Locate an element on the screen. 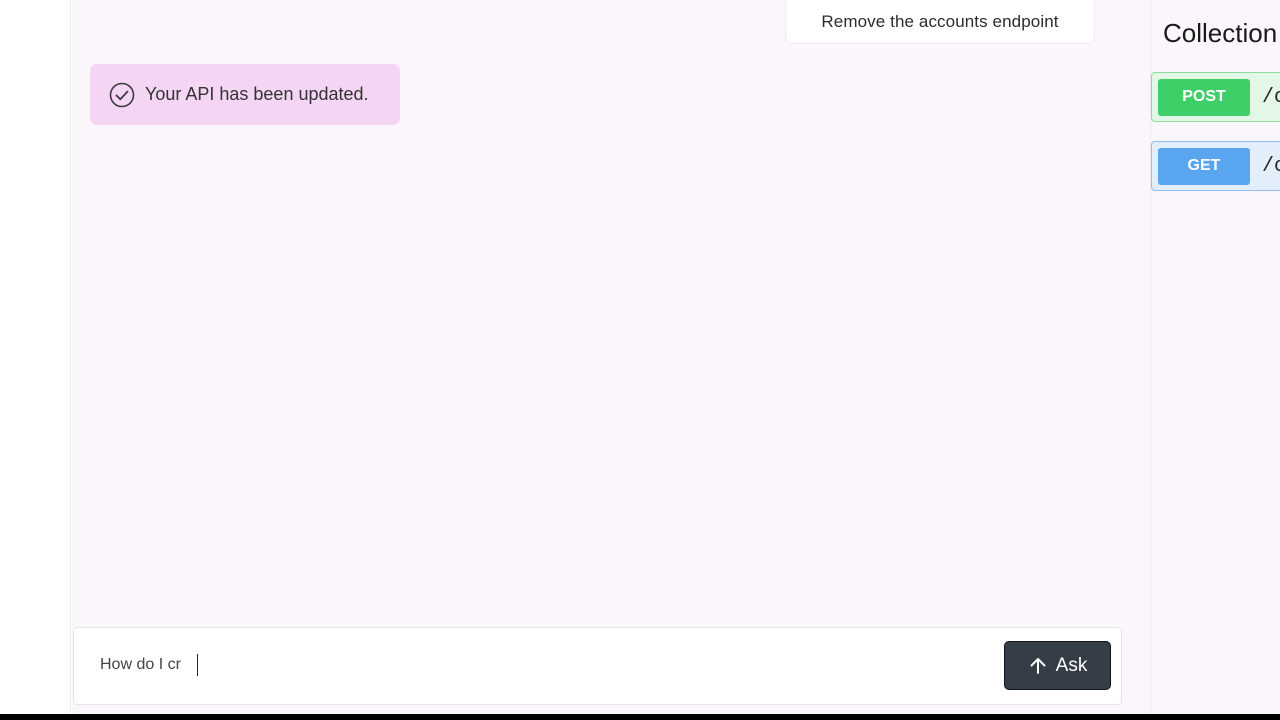  method-badge-post: POST is located at coordinates (1204, 97).